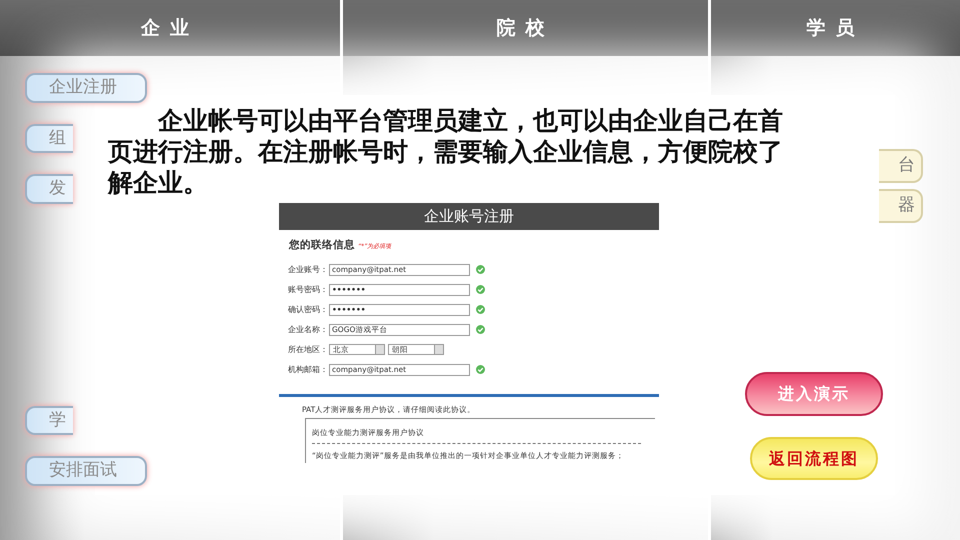 The height and width of the screenshot is (540, 960). What do you see at coordinates (307, 370) in the screenshot?
I see `field-label: 机构邮箱：` at bounding box center [307, 370].